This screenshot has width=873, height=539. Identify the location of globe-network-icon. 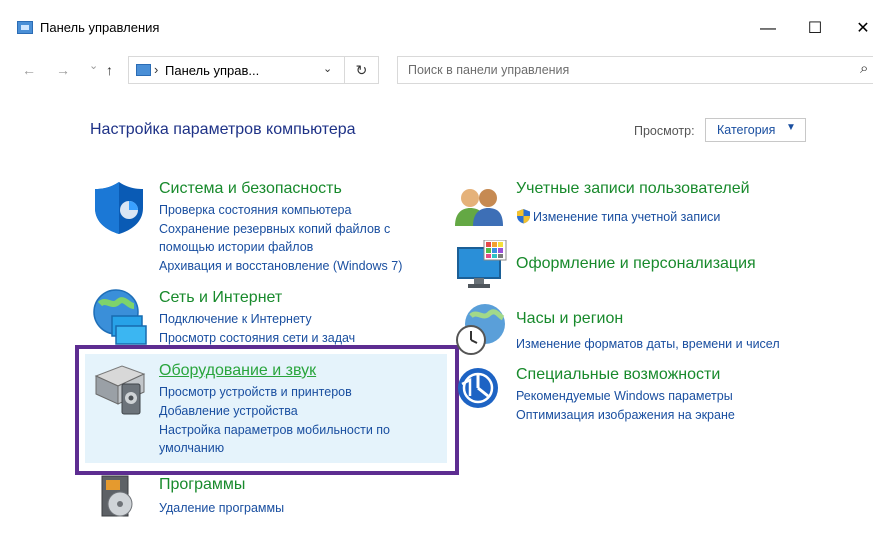
(121, 316).